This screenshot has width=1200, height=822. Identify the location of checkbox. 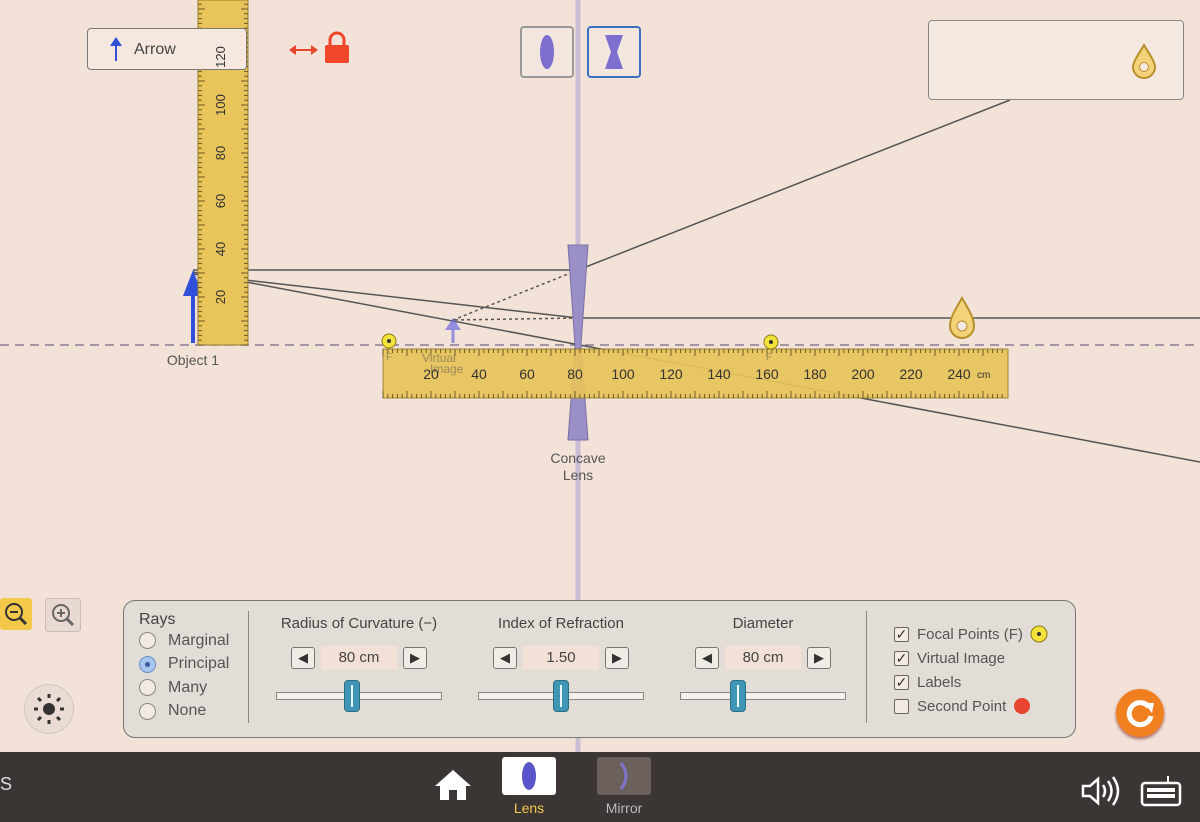
(901, 706).